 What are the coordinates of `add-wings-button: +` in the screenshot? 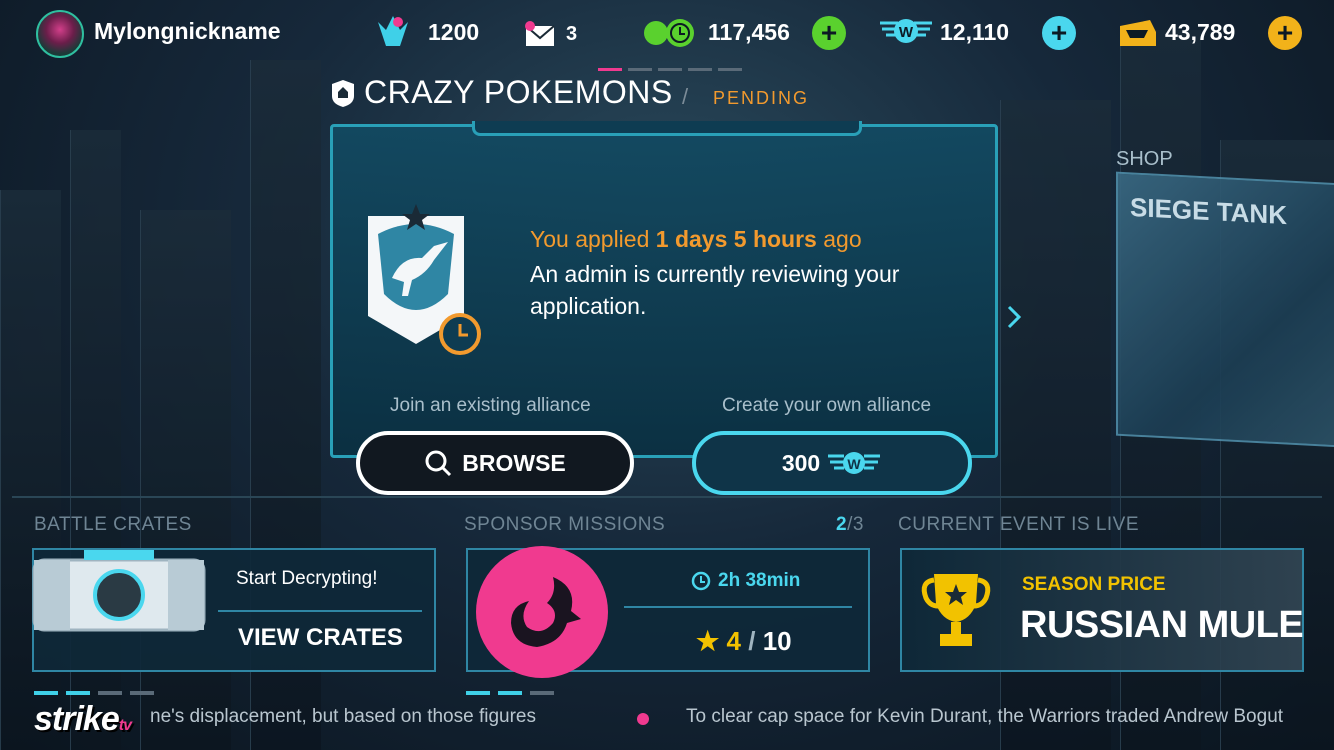 It's located at (1059, 33).